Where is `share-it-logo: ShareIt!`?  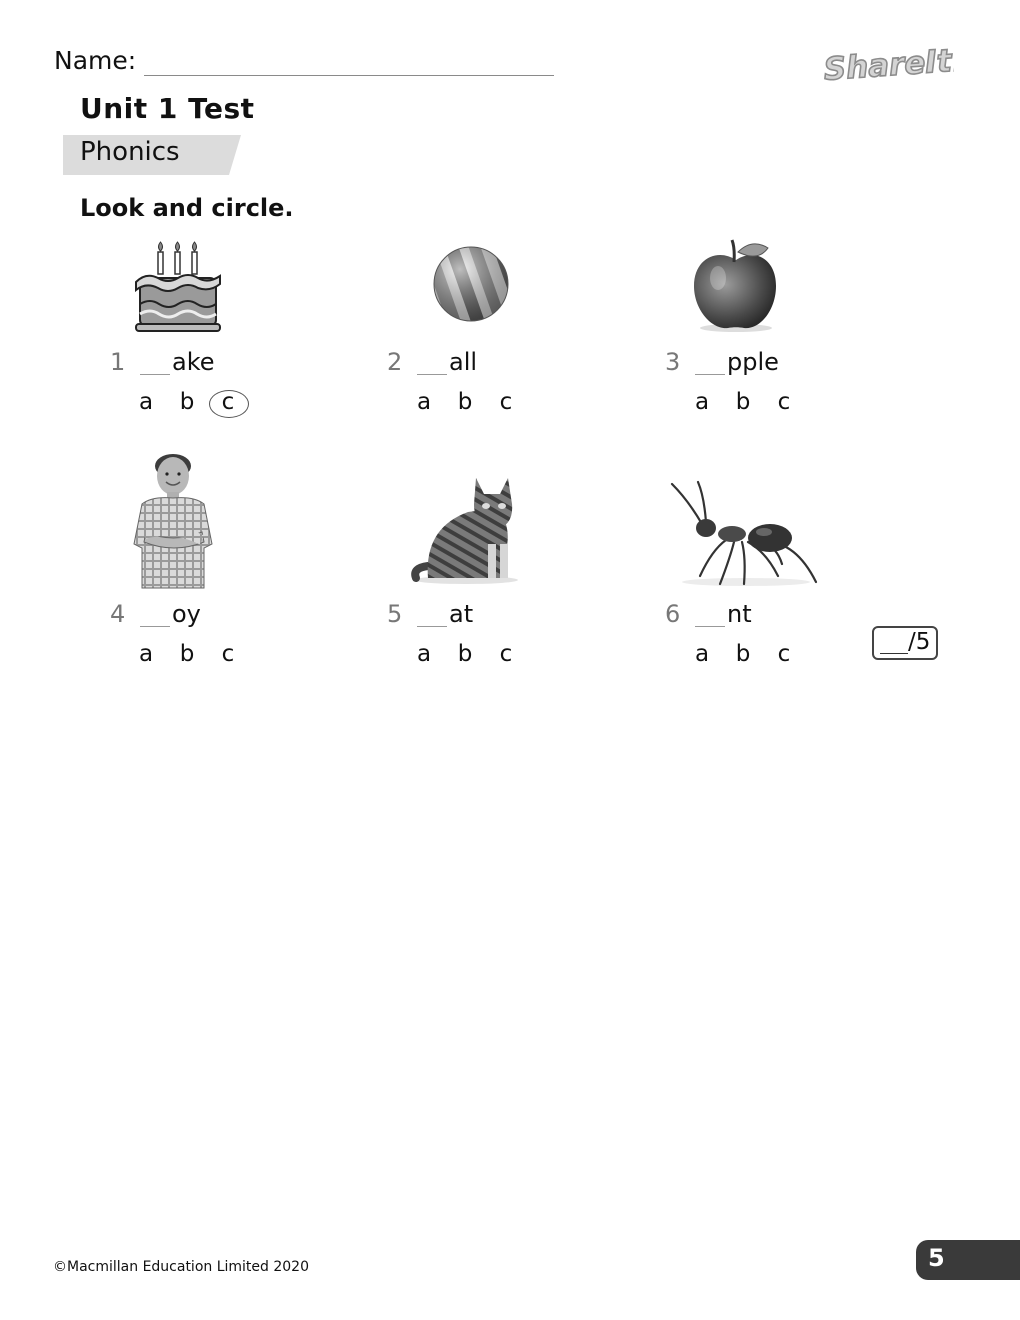 share-it-logo: ShareIt! is located at coordinates (888, 64).